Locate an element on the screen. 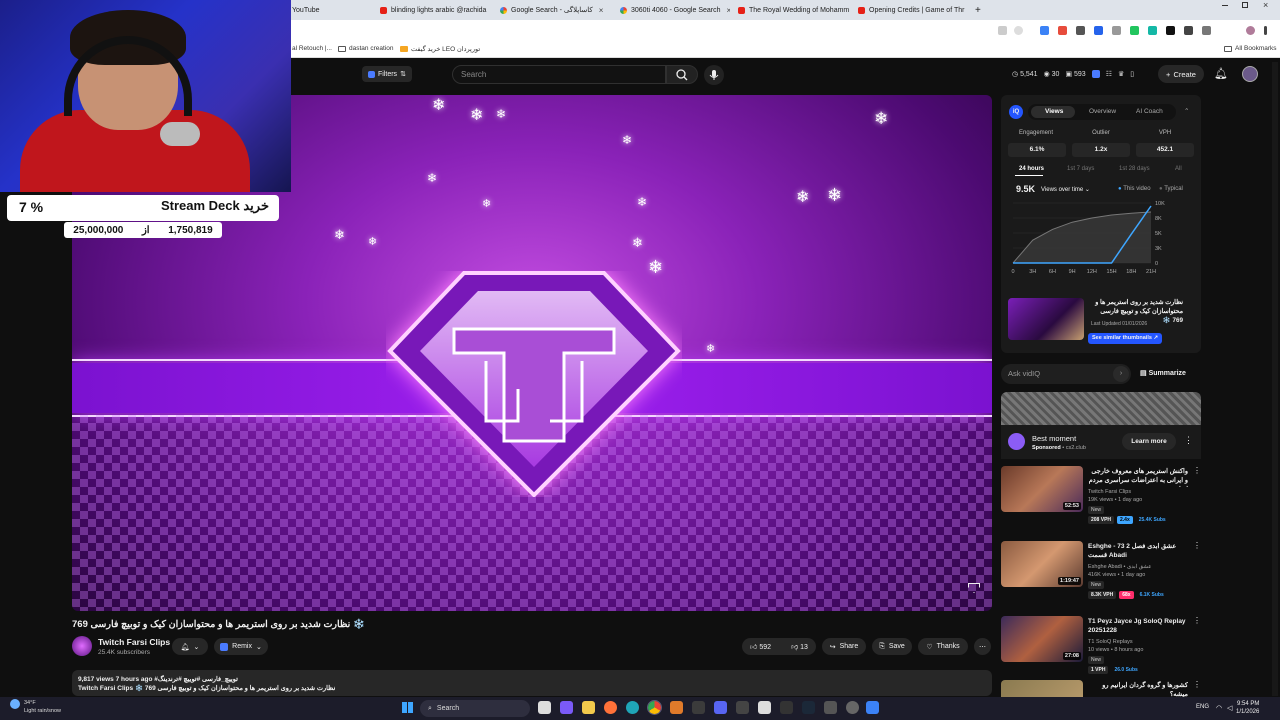 The width and height of the screenshot is (1280, 720). voice-search-button is located at coordinates (714, 75).